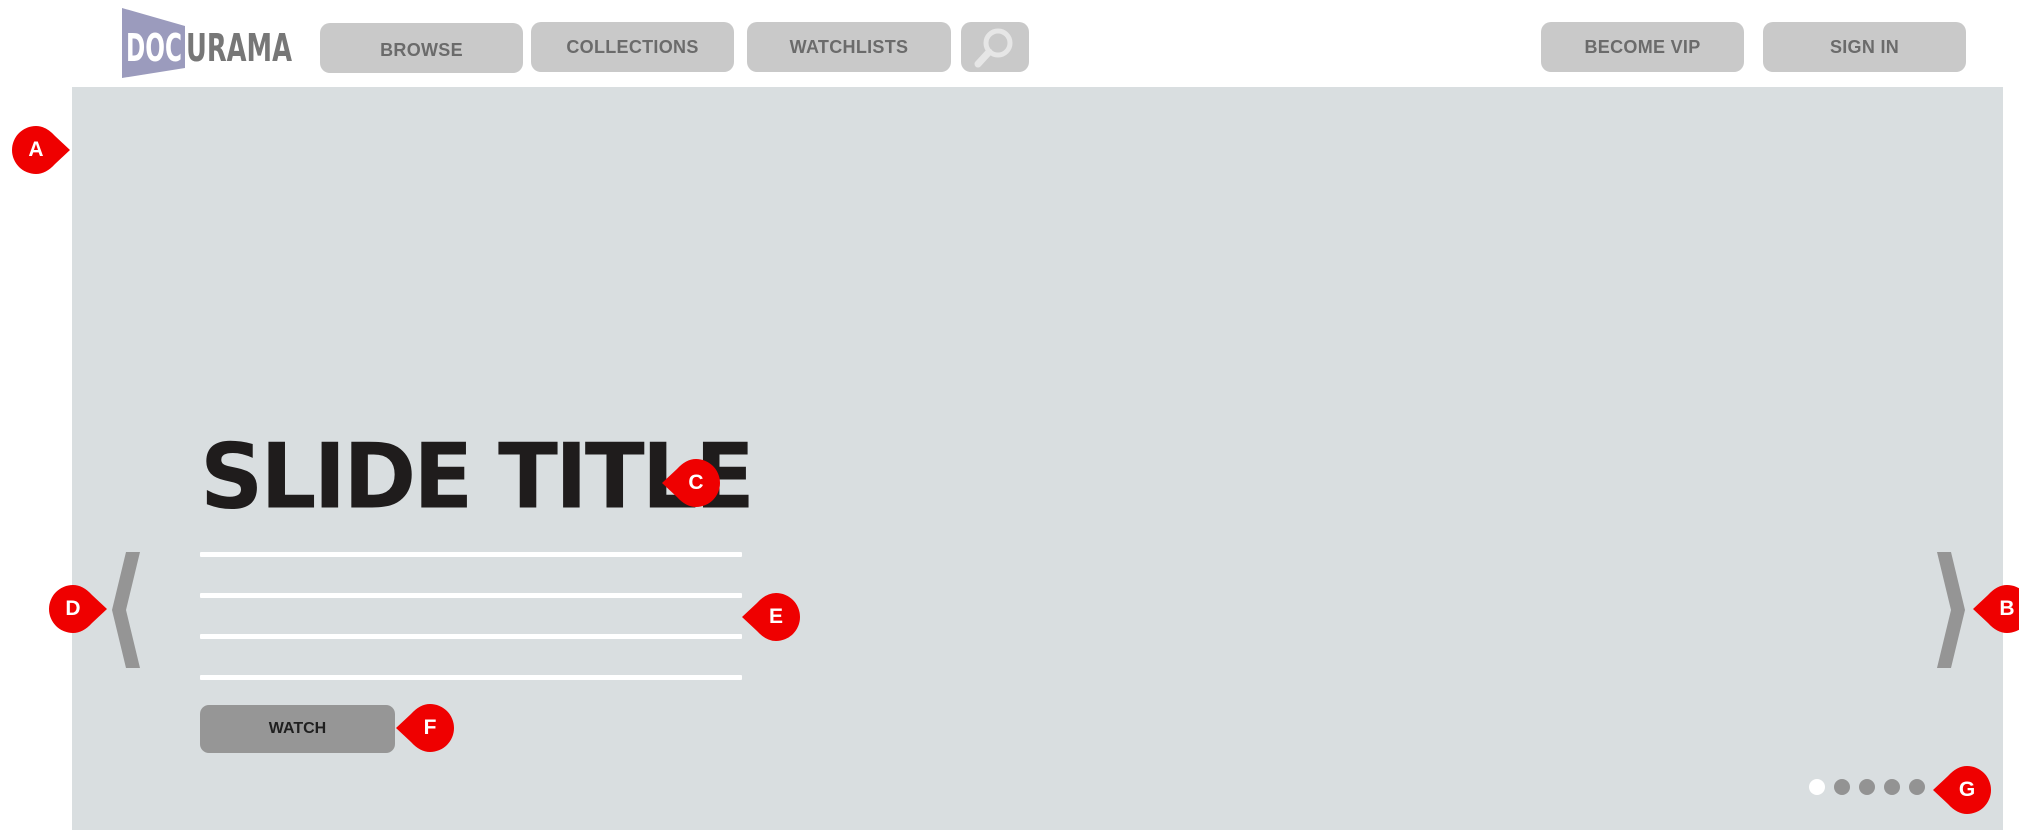 This screenshot has width=2019, height=830. I want to click on nav-watchlists-label: WATCHLISTS, so click(849, 46).